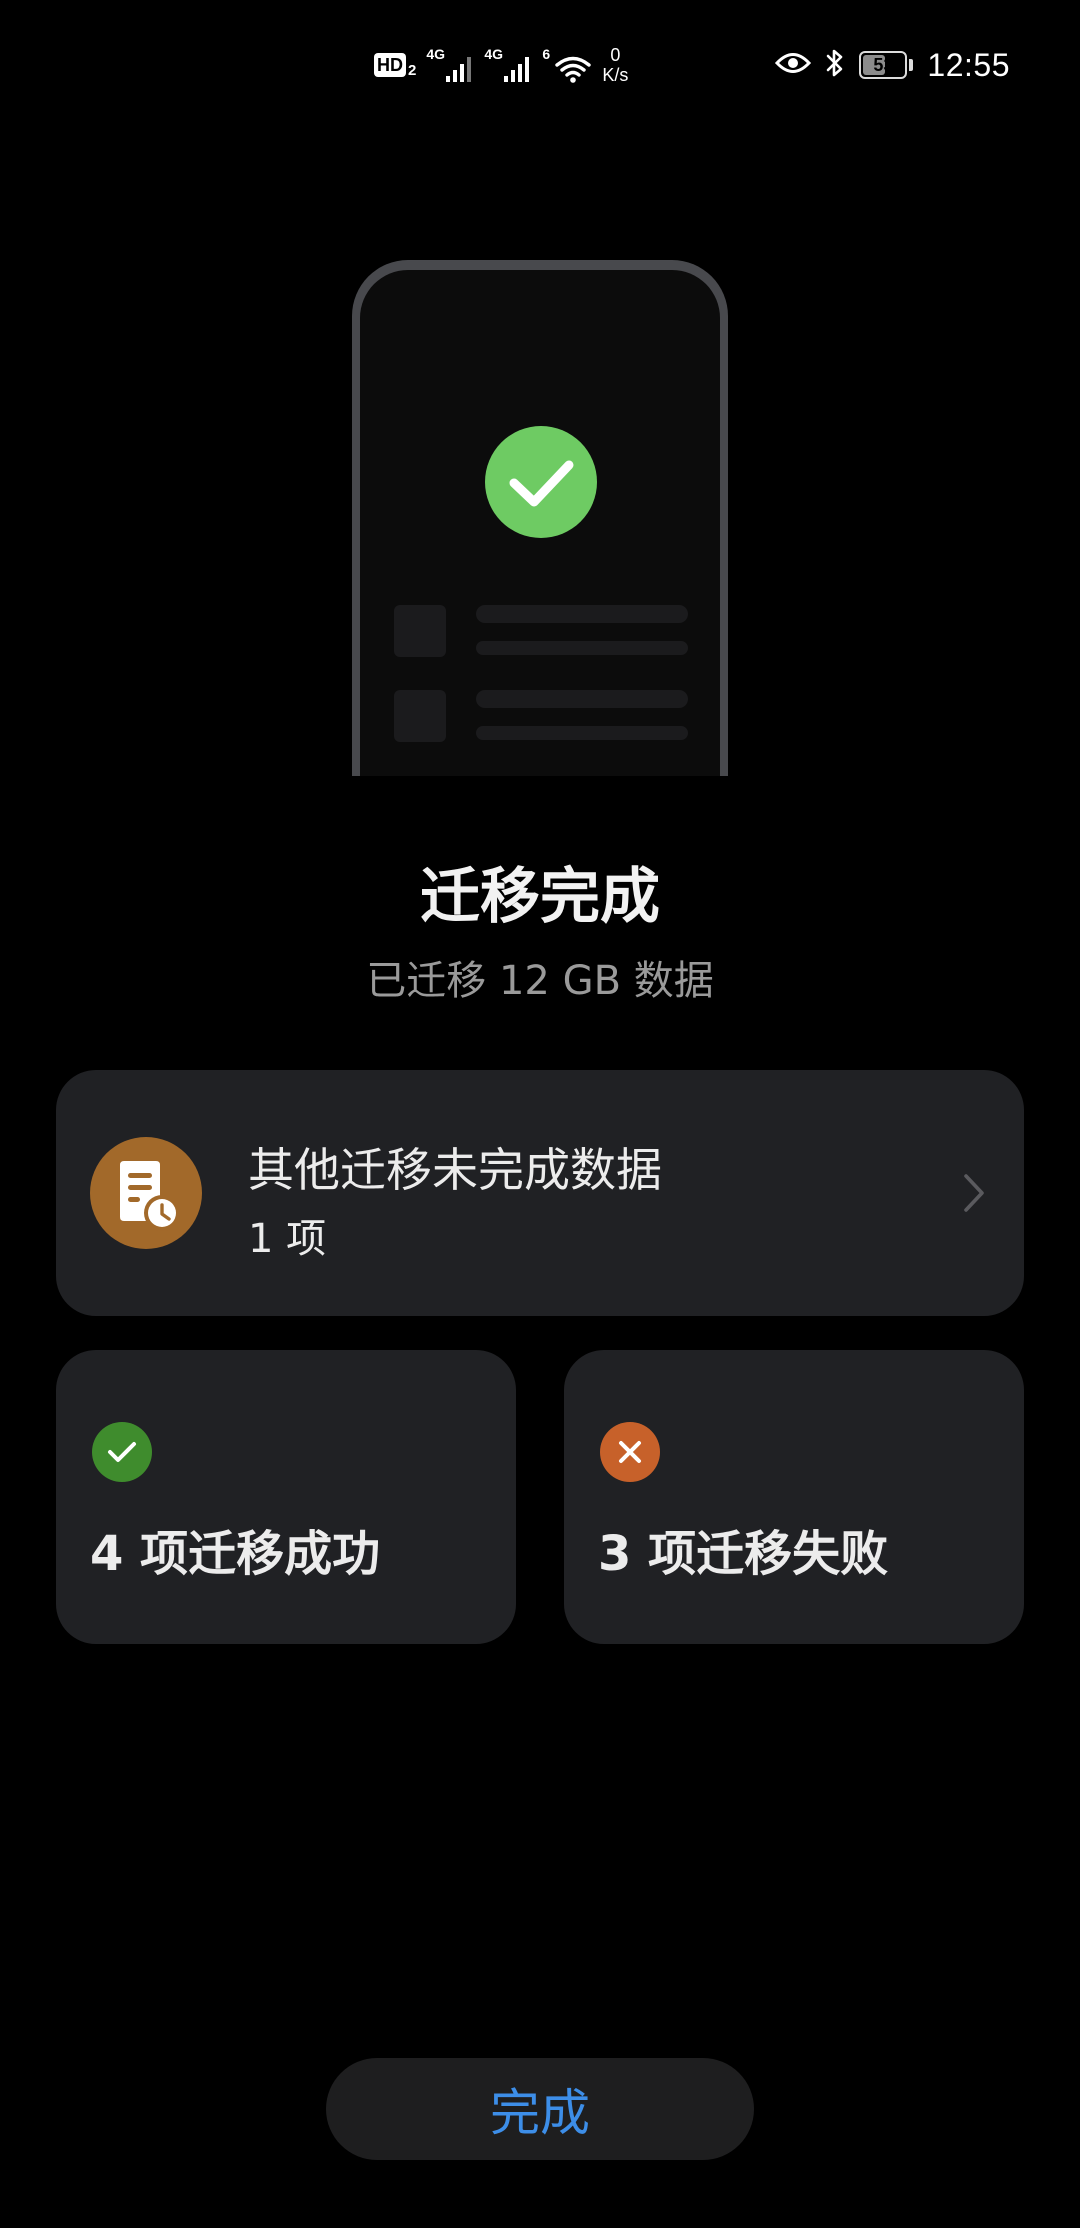  I want to click on network-speed: 0 K/s, so click(615, 65).